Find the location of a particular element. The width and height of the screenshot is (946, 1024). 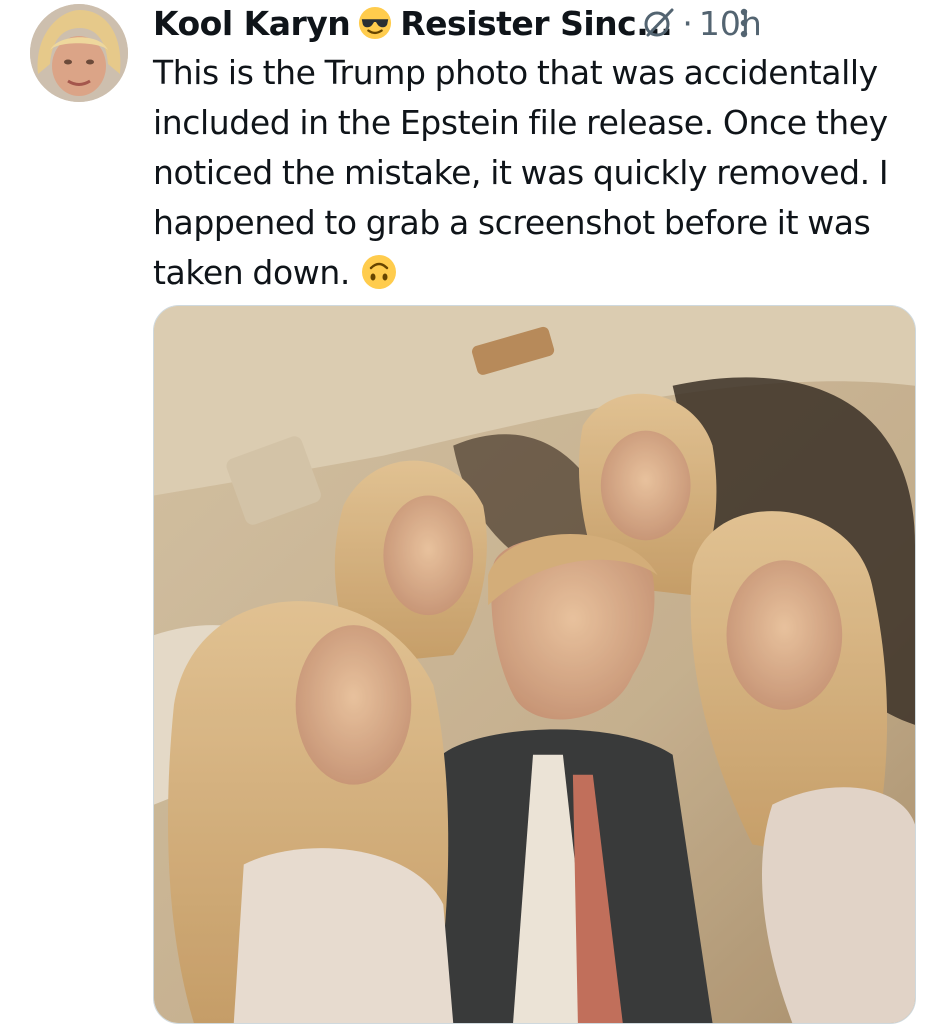

post-timestamp: 10h is located at coordinates (730, 23).